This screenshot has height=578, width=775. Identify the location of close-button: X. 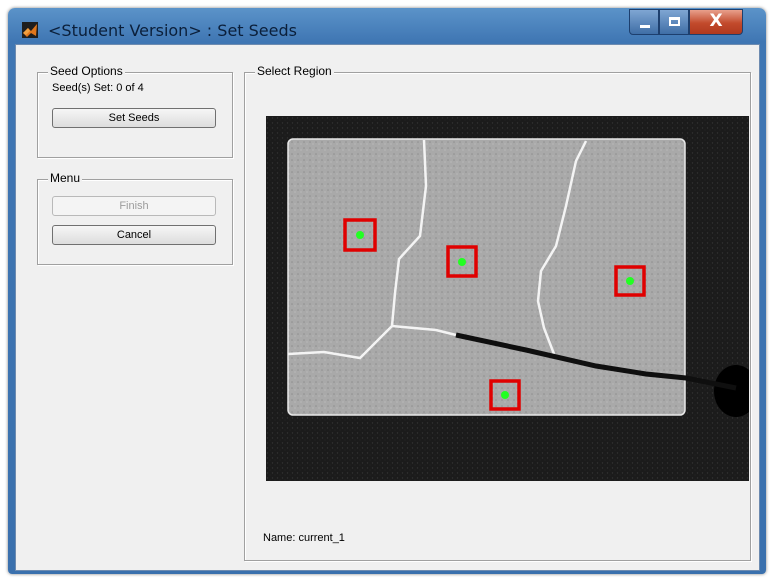
(716, 22).